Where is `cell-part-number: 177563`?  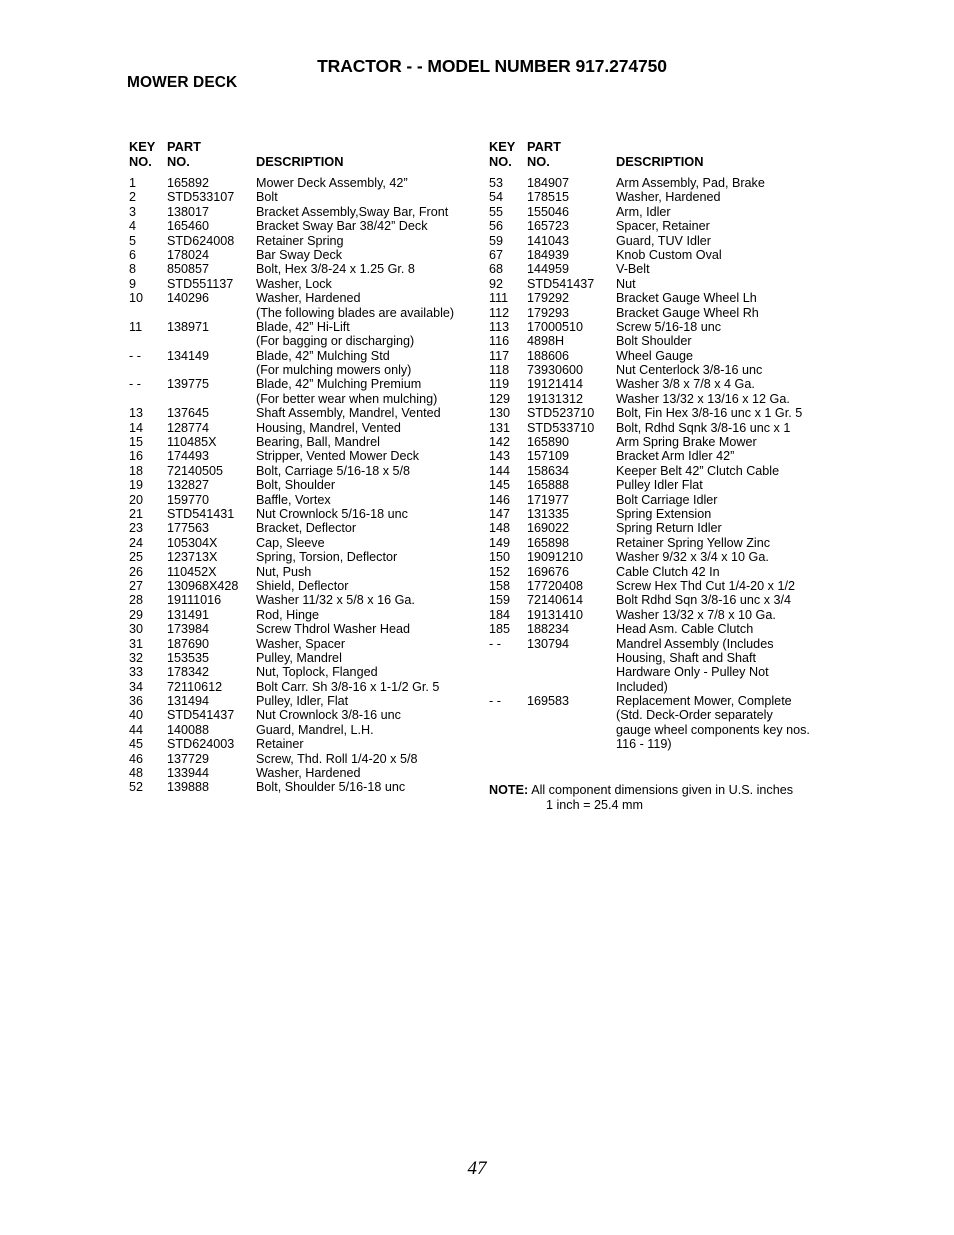
cell-part-number: 177563 is located at coordinates (188, 528).